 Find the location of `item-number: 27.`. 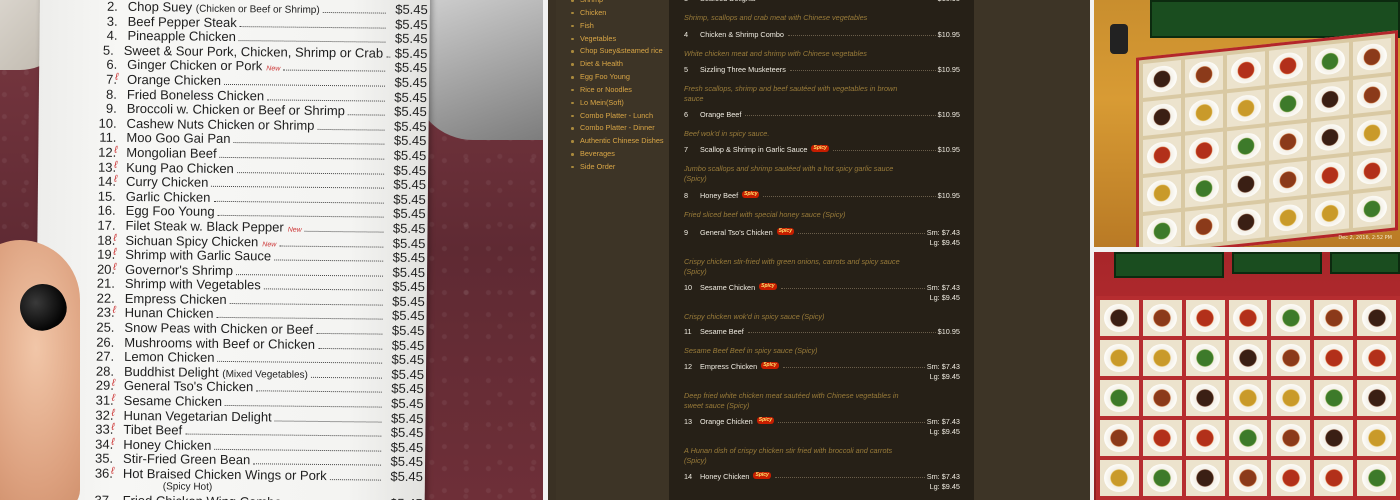

item-number: 27. is located at coordinates (105, 356).